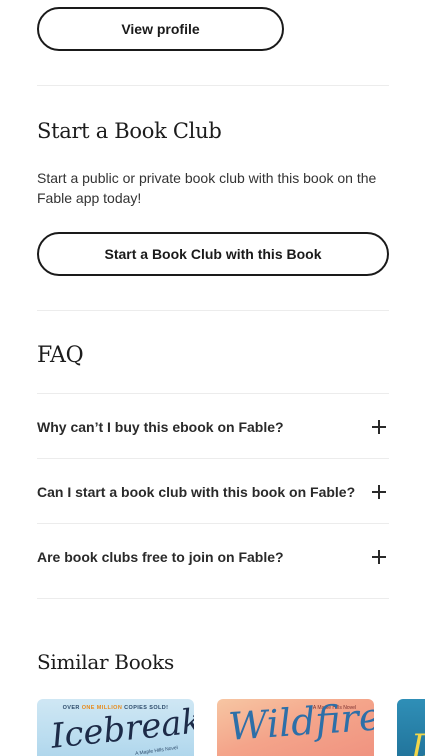 This screenshot has width=425, height=756. Describe the element at coordinates (160, 29) in the screenshot. I see `view-profile-button: View profile` at that location.